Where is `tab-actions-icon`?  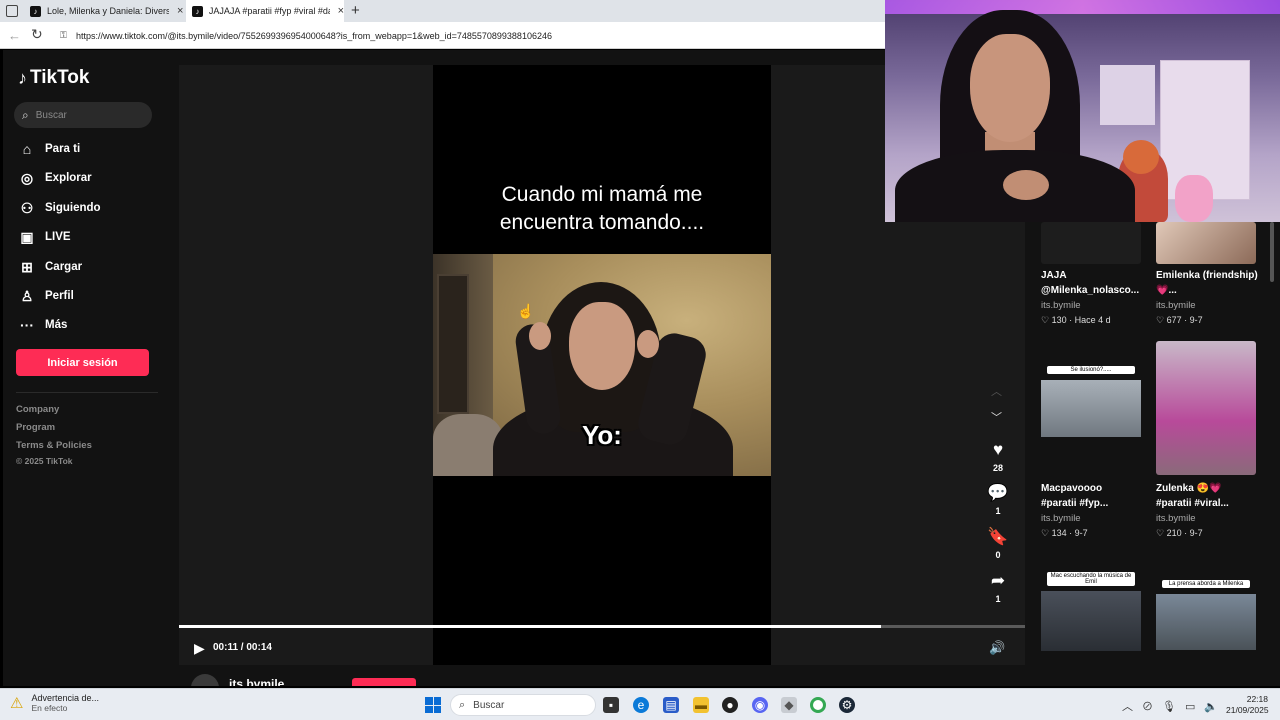
tab-actions-icon is located at coordinates (12, 11).